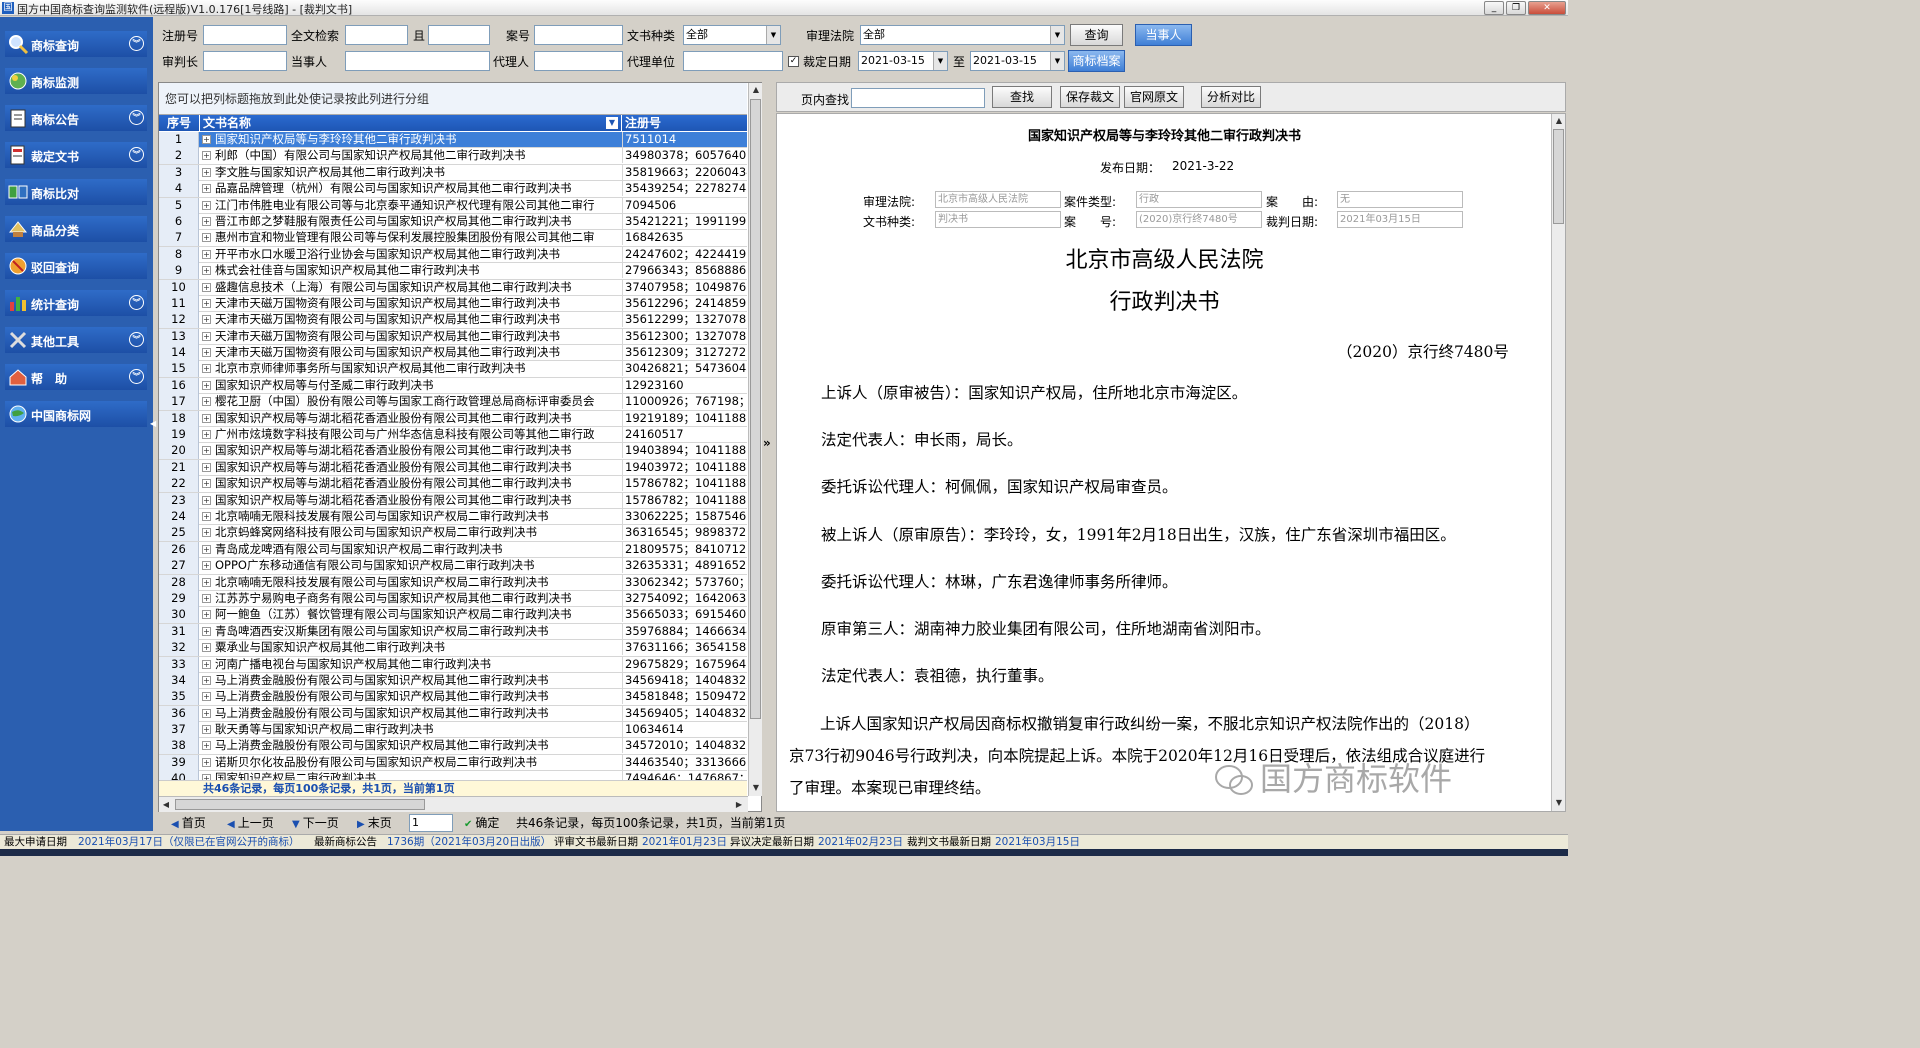  Describe the element at coordinates (417, 61) in the screenshot. I see `party-input` at that location.